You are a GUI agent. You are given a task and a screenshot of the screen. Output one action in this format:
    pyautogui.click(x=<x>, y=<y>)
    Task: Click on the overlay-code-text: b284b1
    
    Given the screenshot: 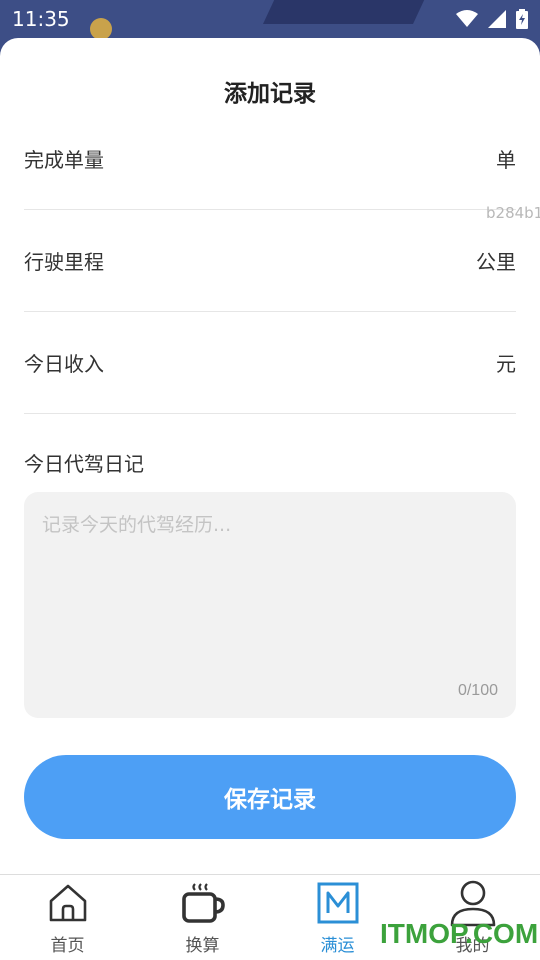 What is the action you would take?
    pyautogui.click(x=513, y=213)
    